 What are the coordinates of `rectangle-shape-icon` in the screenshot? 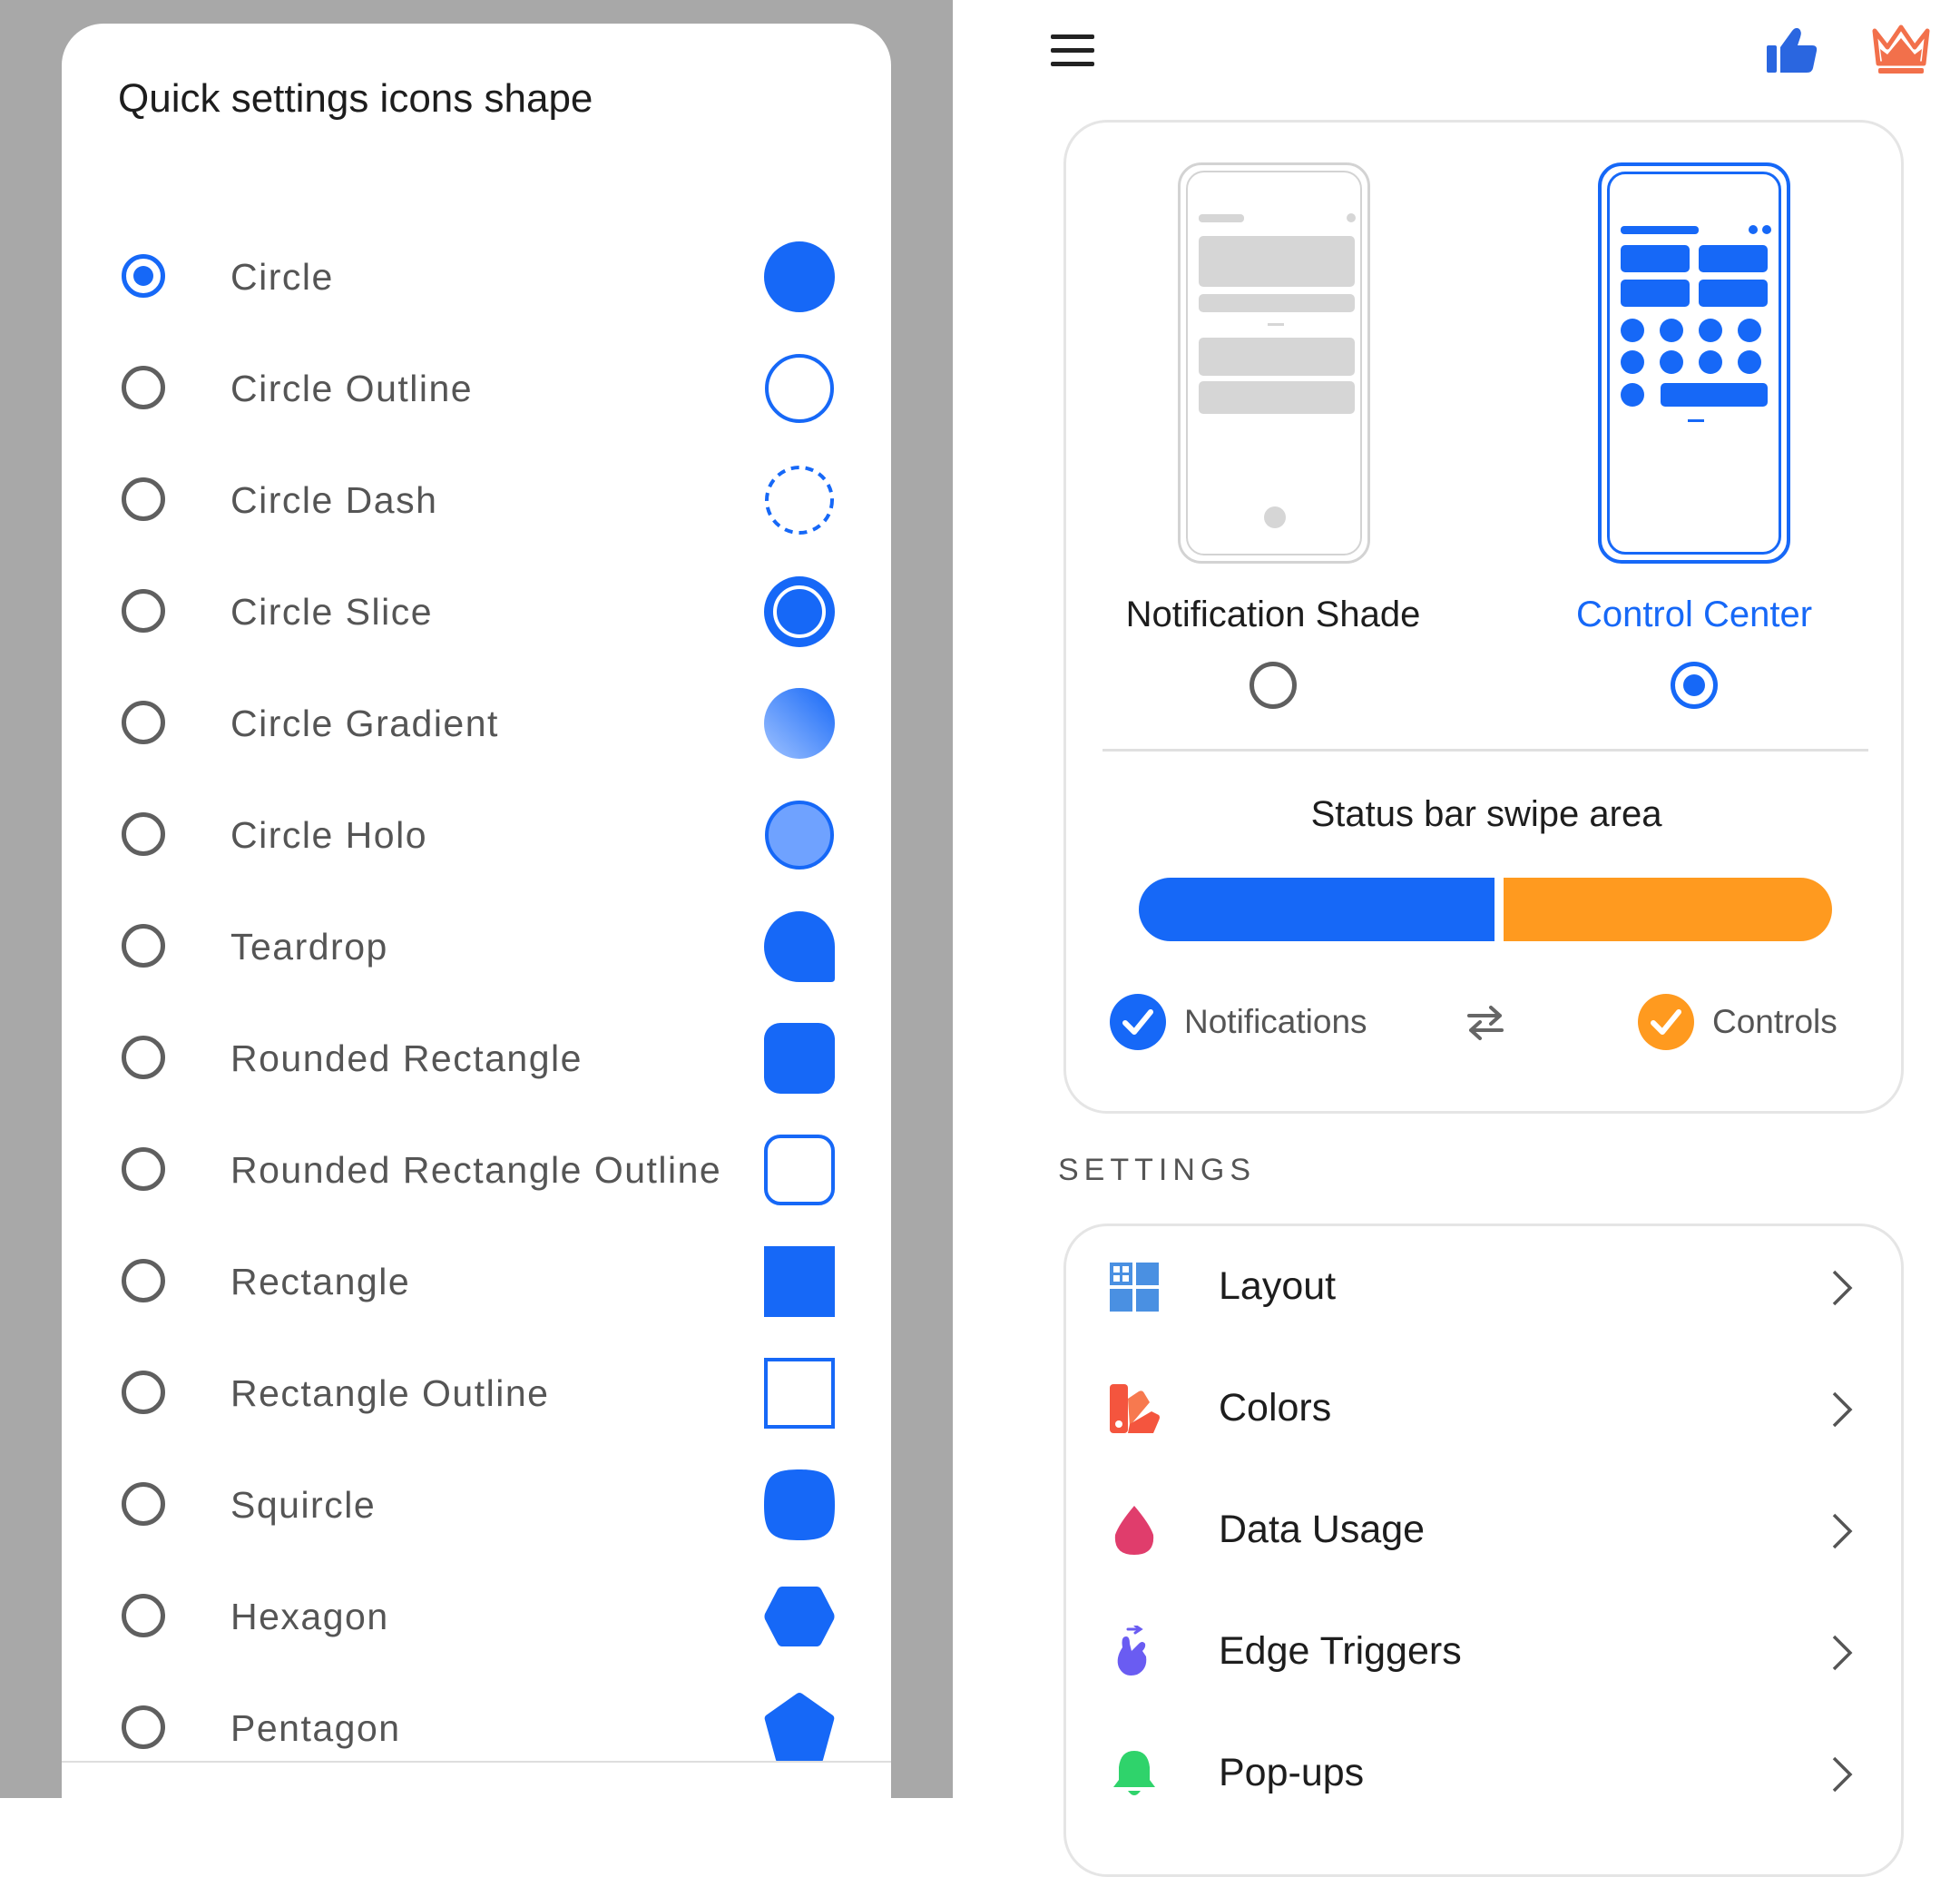 It's located at (799, 1281).